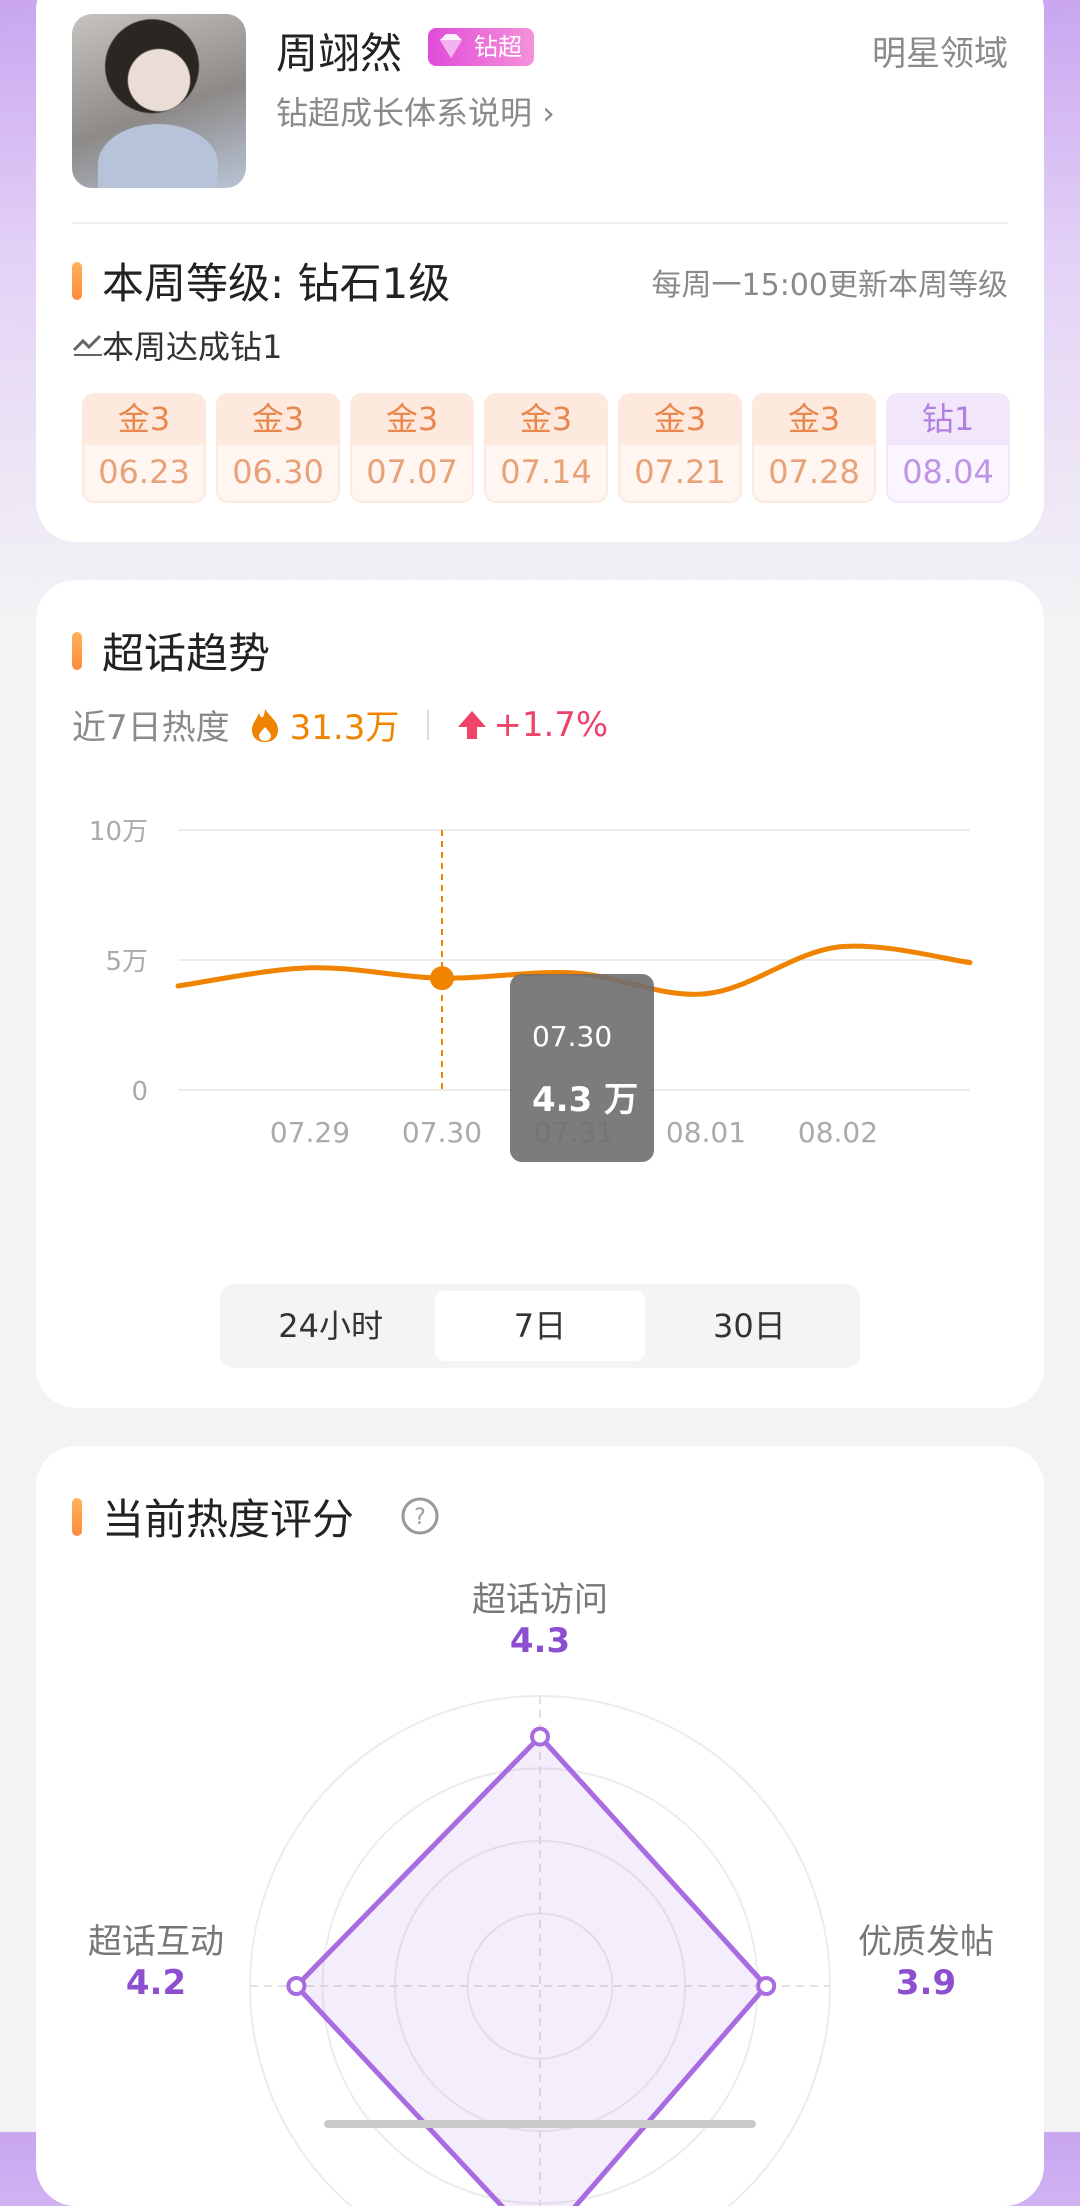  I want to click on radar-axis-interaction: 超话互动 4.2, so click(156, 1958).